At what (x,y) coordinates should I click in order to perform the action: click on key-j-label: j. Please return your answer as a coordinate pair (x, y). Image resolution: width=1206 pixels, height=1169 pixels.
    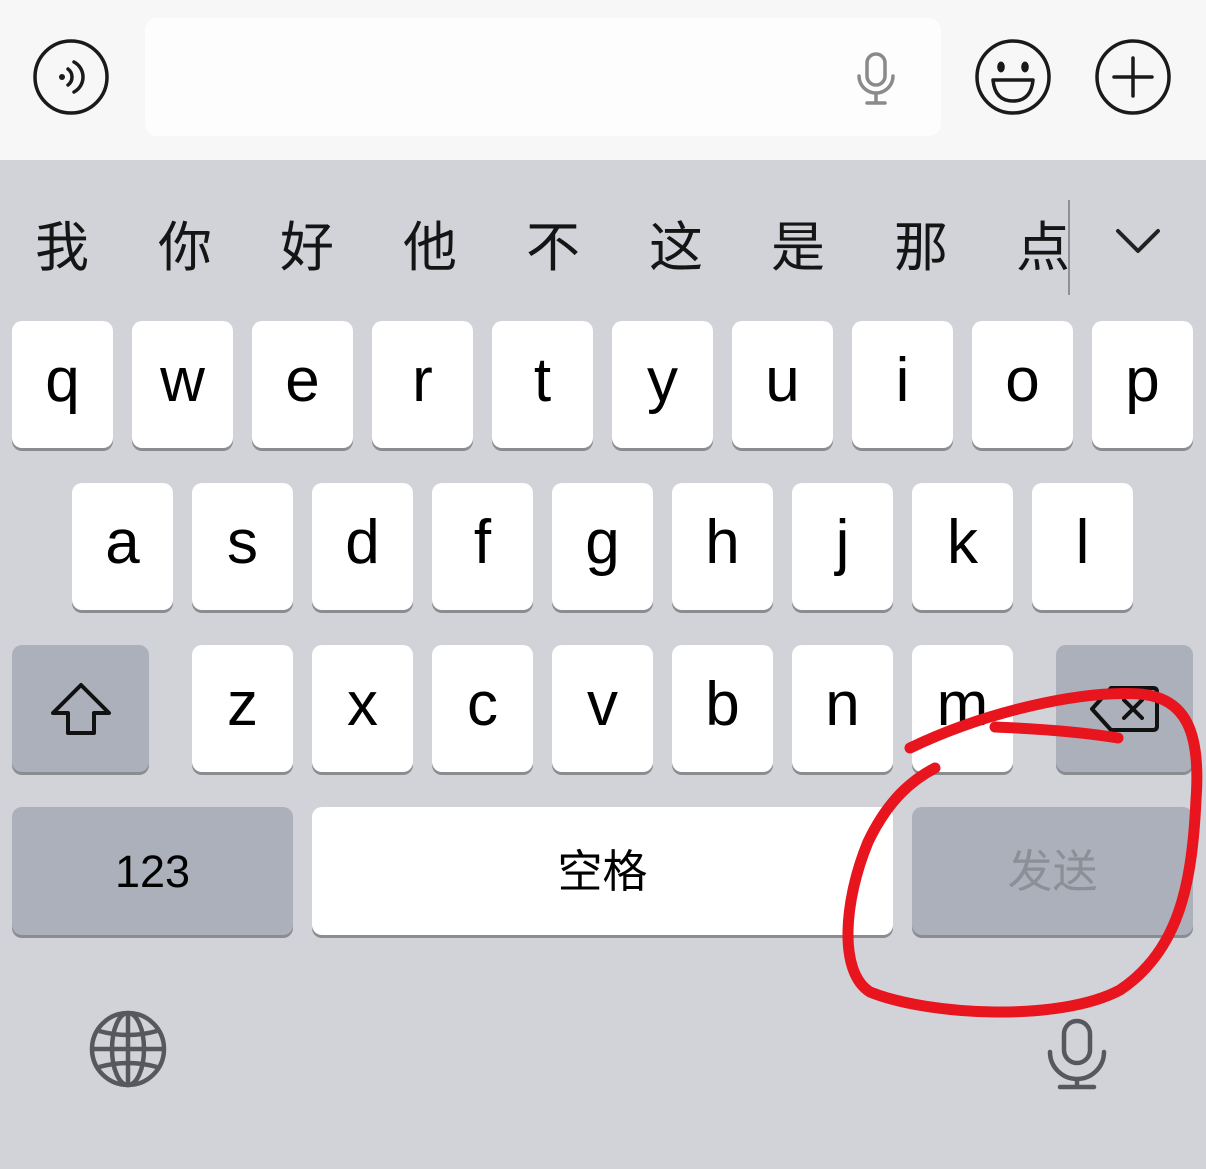
    Looking at the image, I should click on (842, 542).